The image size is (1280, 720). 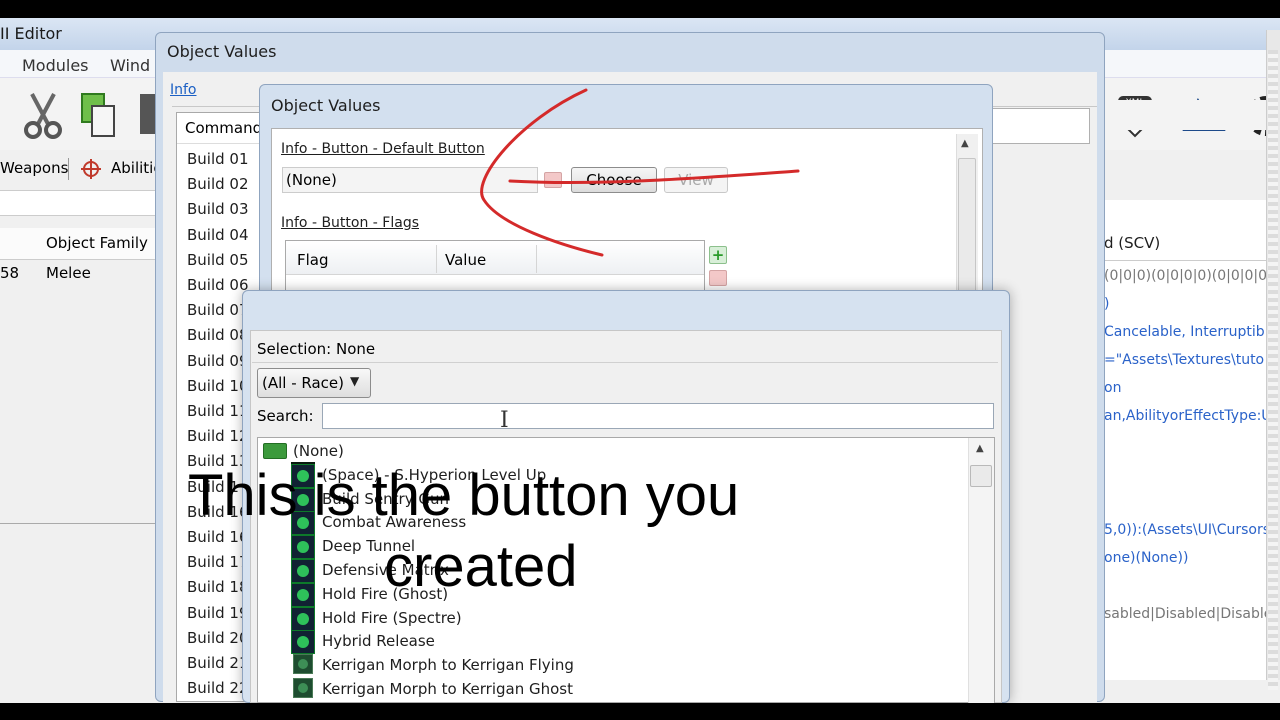 I want to click on command-item: Build 12, so click(x=218, y=436).